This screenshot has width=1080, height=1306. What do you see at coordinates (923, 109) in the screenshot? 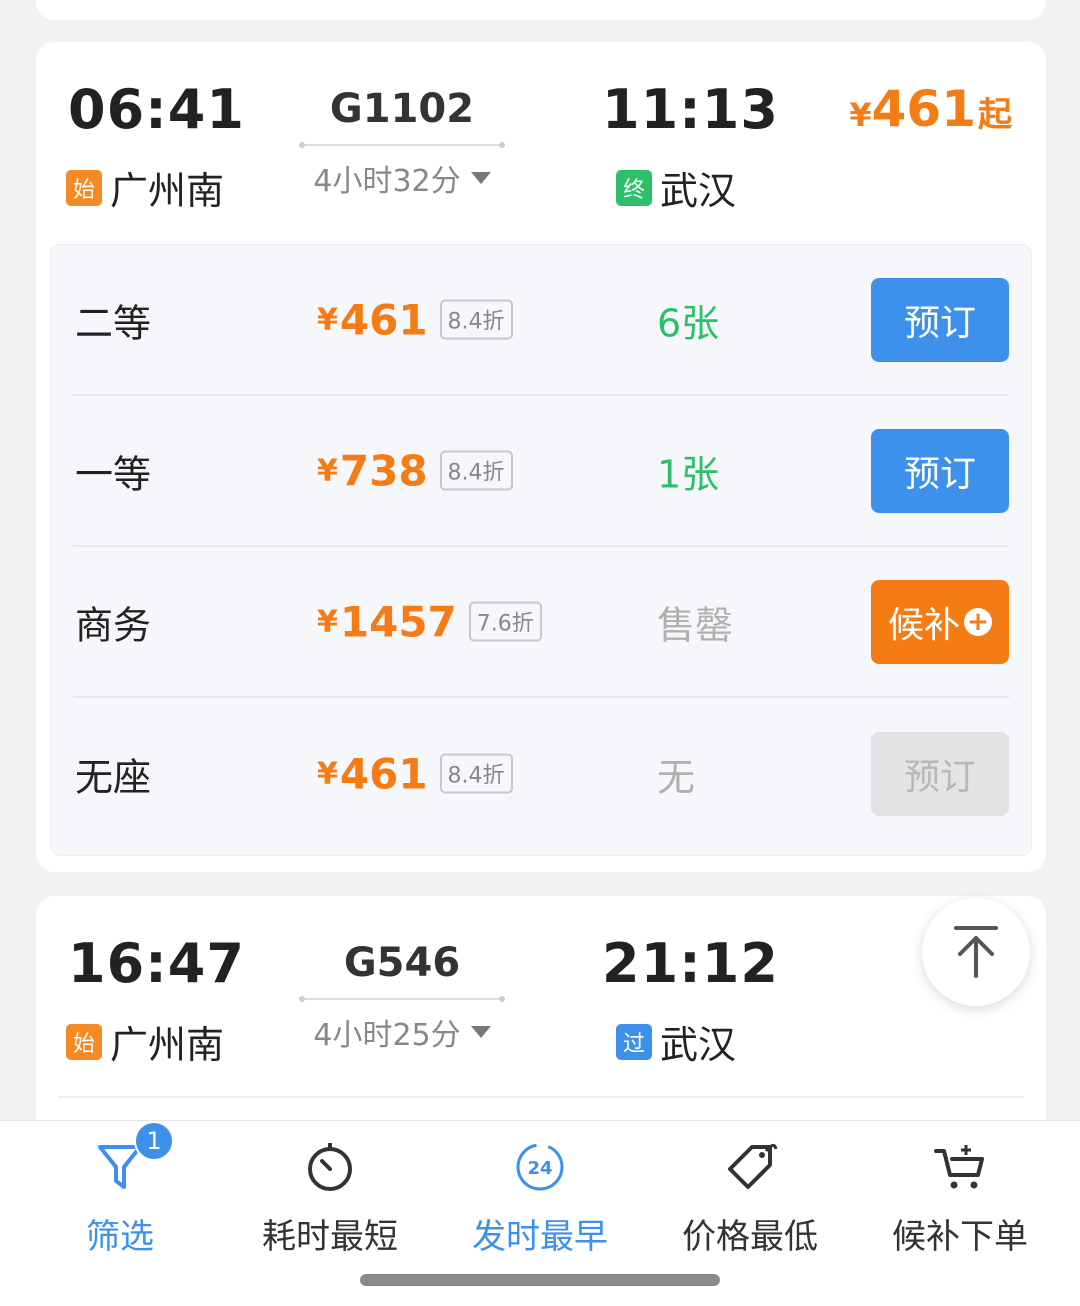
I see `lowest-price-value: 461` at bounding box center [923, 109].